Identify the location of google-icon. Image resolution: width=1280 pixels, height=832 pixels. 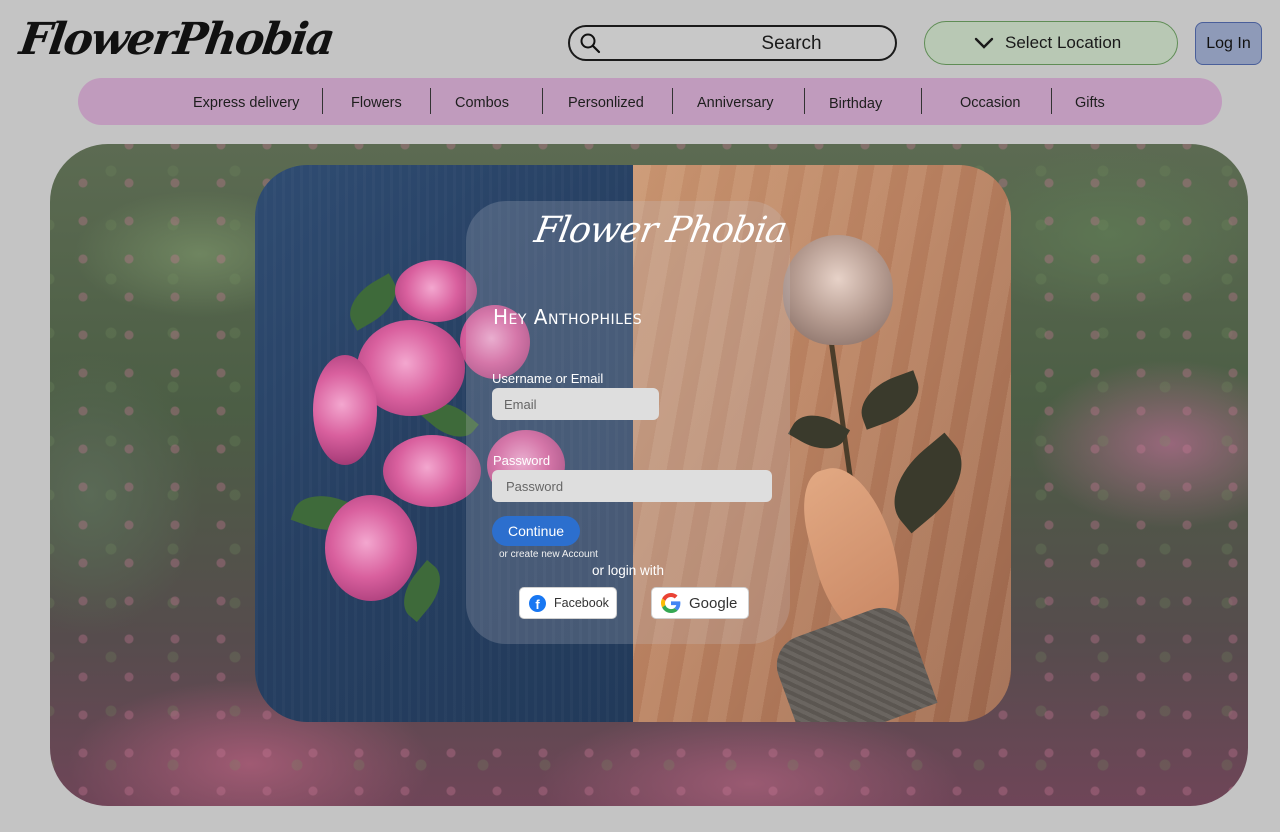
(671, 603).